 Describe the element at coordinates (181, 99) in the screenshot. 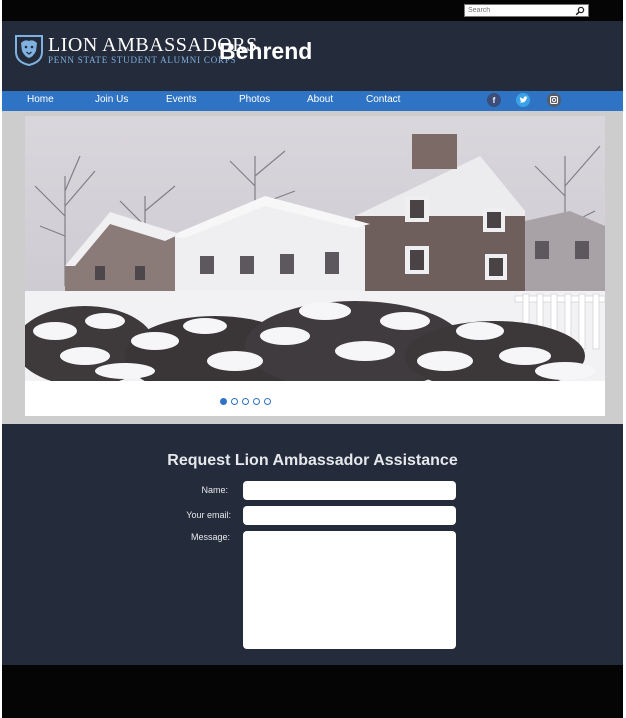

I see `nav-events: Events` at that location.